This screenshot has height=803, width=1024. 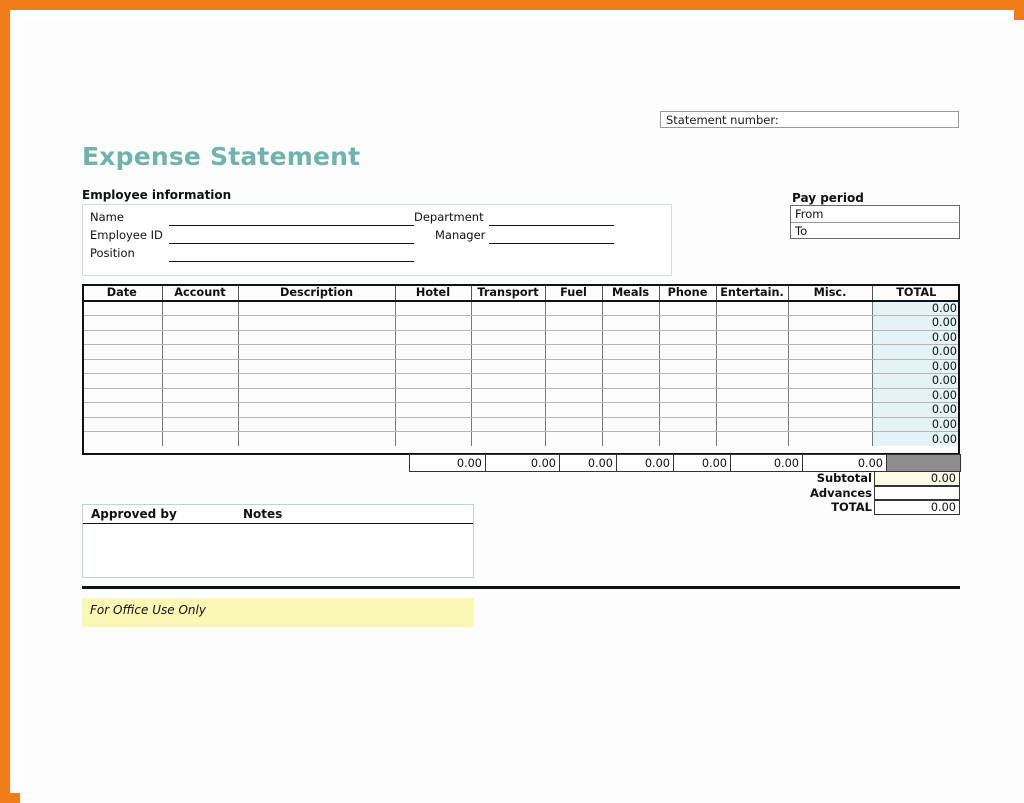 I want to click on input-department, so click(x=551, y=225).